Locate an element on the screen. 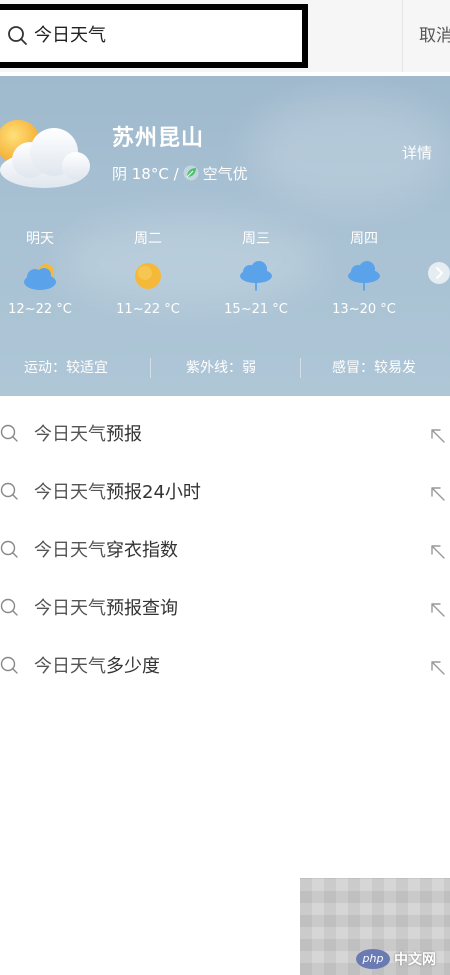 The height and width of the screenshot is (975, 450). suggestion-item: 今日天气穿衣指数 is located at coordinates (225, 549).